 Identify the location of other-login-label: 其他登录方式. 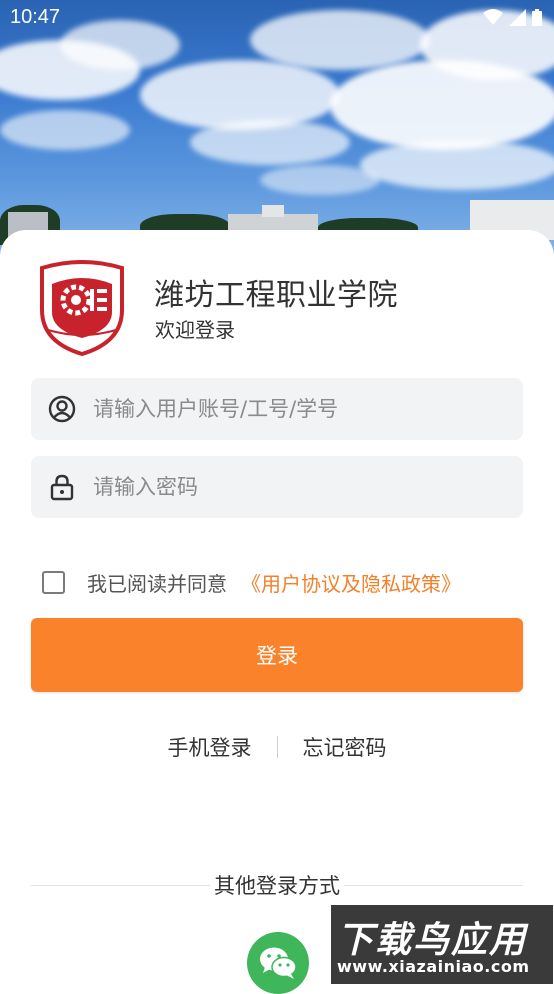
(277, 885).